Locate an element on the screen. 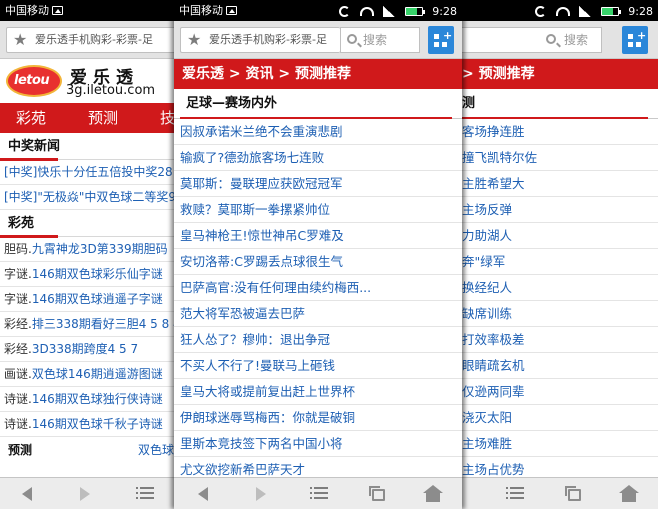  article-link: 撞飞凯特尔佐 is located at coordinates (560, 158).